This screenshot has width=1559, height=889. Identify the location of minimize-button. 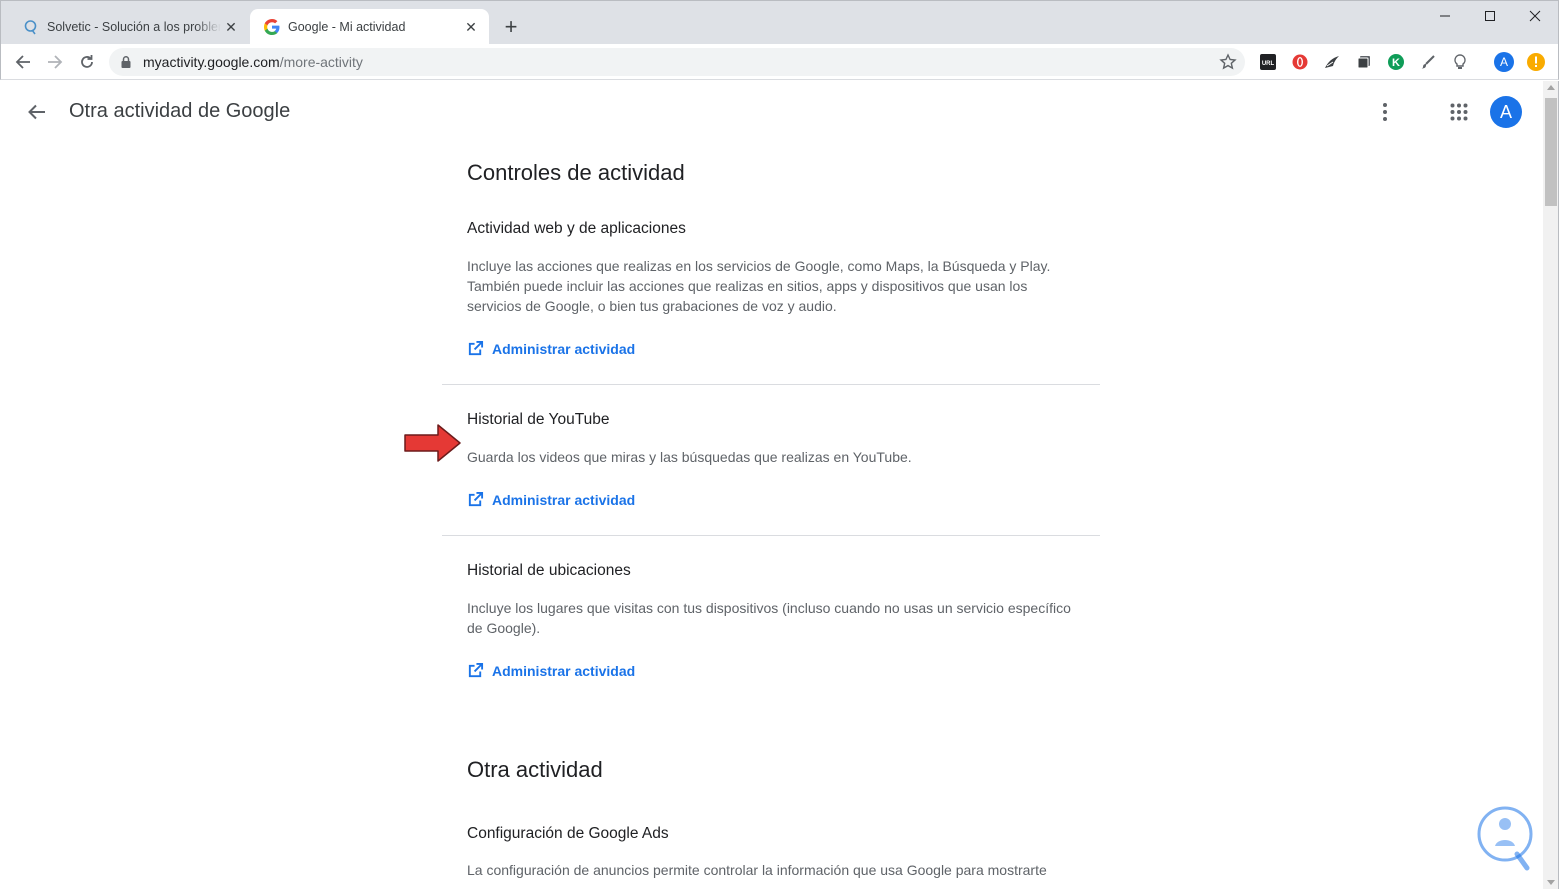
(1445, 16).